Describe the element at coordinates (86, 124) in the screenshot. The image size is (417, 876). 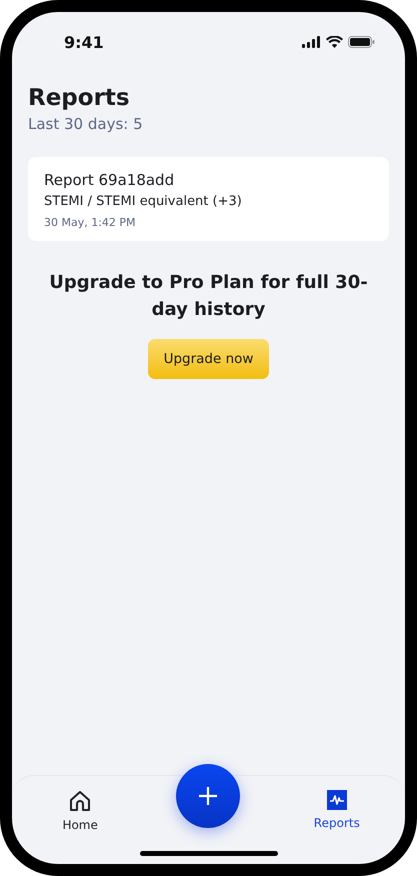
I see `report-count: Last 30 days: 5` at that location.